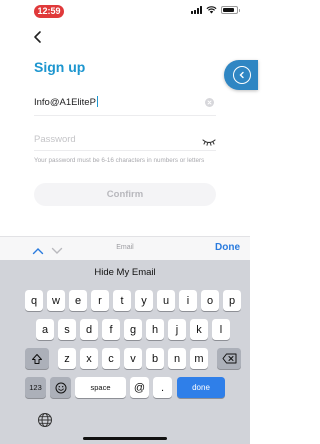  Describe the element at coordinates (166, 300) in the screenshot. I see `key-u: u` at that location.